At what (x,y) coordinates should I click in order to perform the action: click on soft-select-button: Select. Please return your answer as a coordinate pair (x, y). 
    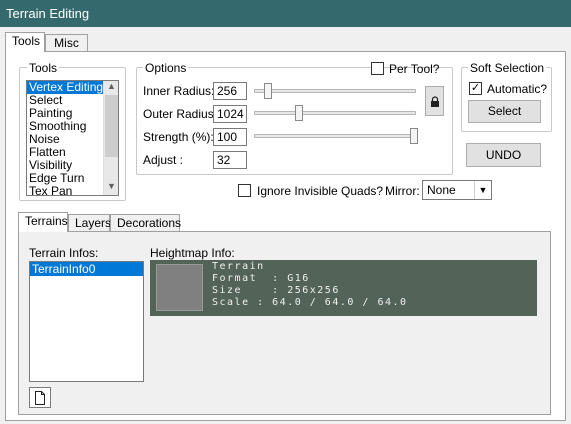
    Looking at the image, I should click on (504, 111).